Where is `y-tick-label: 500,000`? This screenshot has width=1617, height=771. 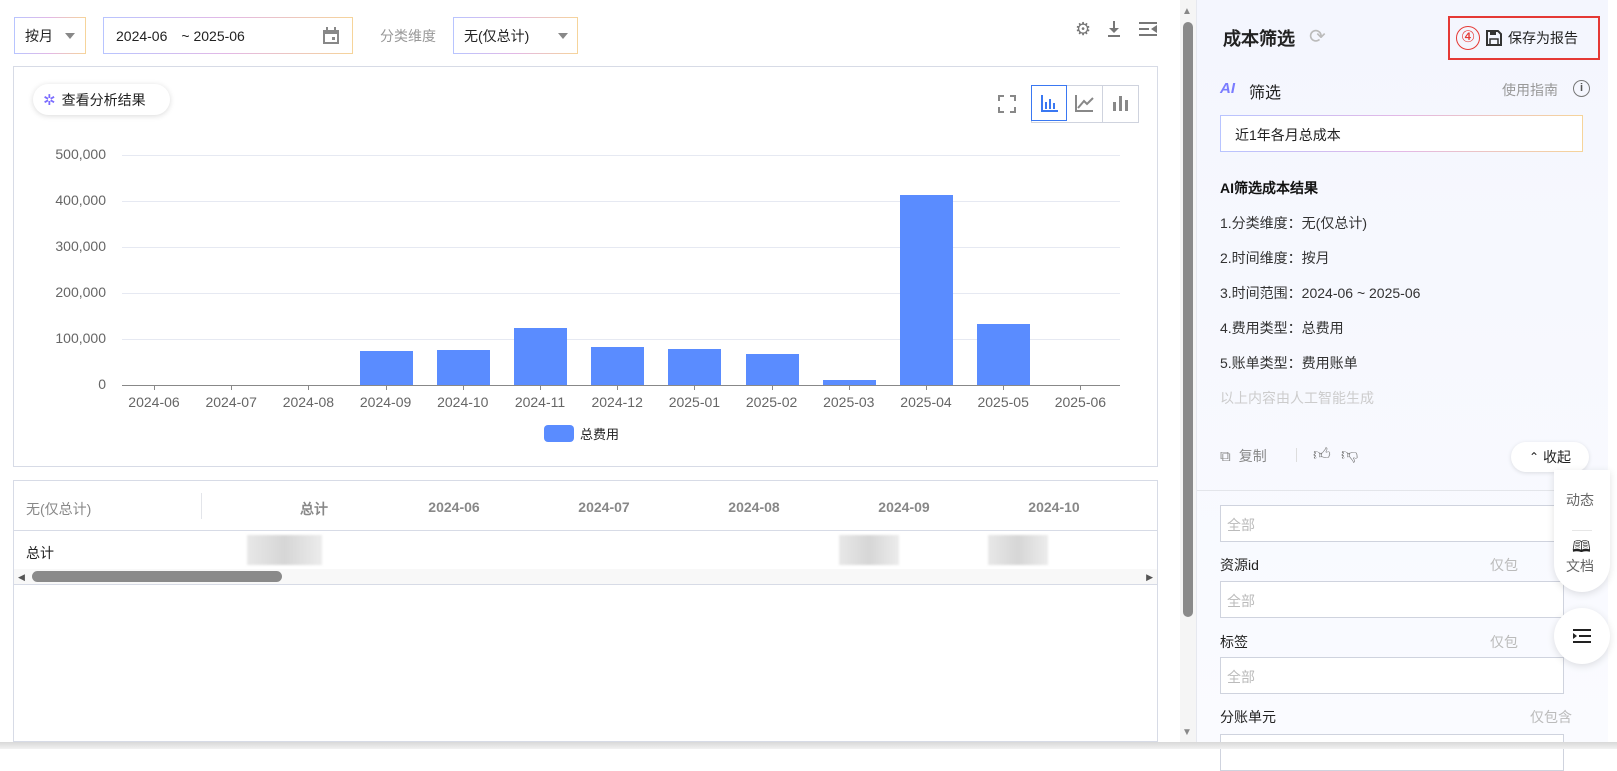
y-tick-label: 500,000 is located at coordinates (80, 154).